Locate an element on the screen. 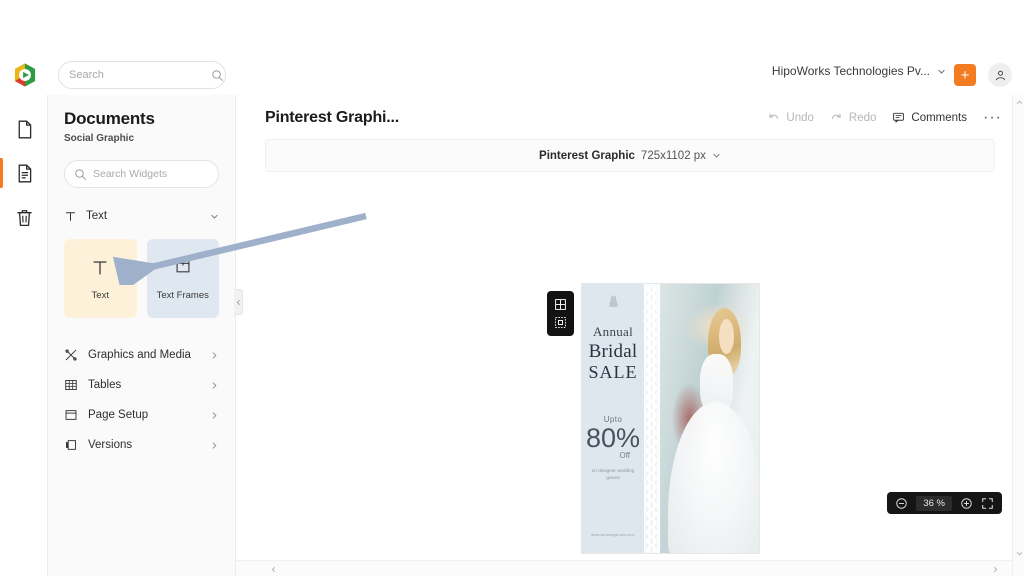 This screenshot has height=576, width=1024. create-new-label: + is located at coordinates (965, 75).